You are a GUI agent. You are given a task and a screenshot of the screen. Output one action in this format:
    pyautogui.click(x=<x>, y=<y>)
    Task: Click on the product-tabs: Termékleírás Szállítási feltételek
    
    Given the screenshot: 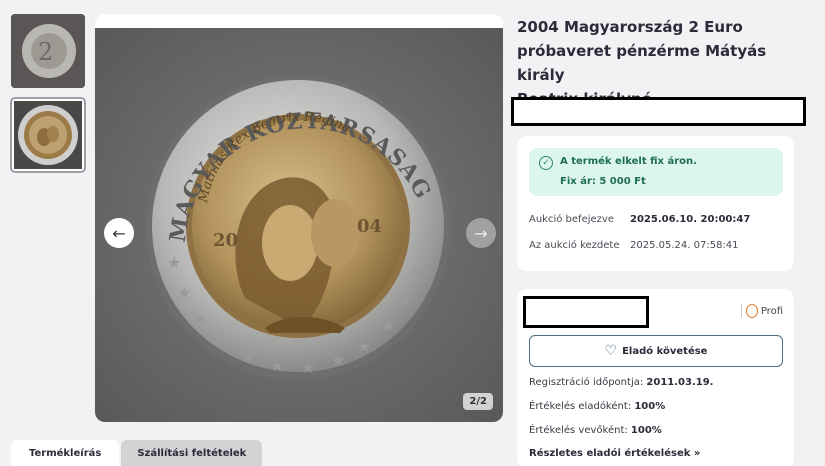 What is the action you would take?
    pyautogui.click(x=137, y=453)
    